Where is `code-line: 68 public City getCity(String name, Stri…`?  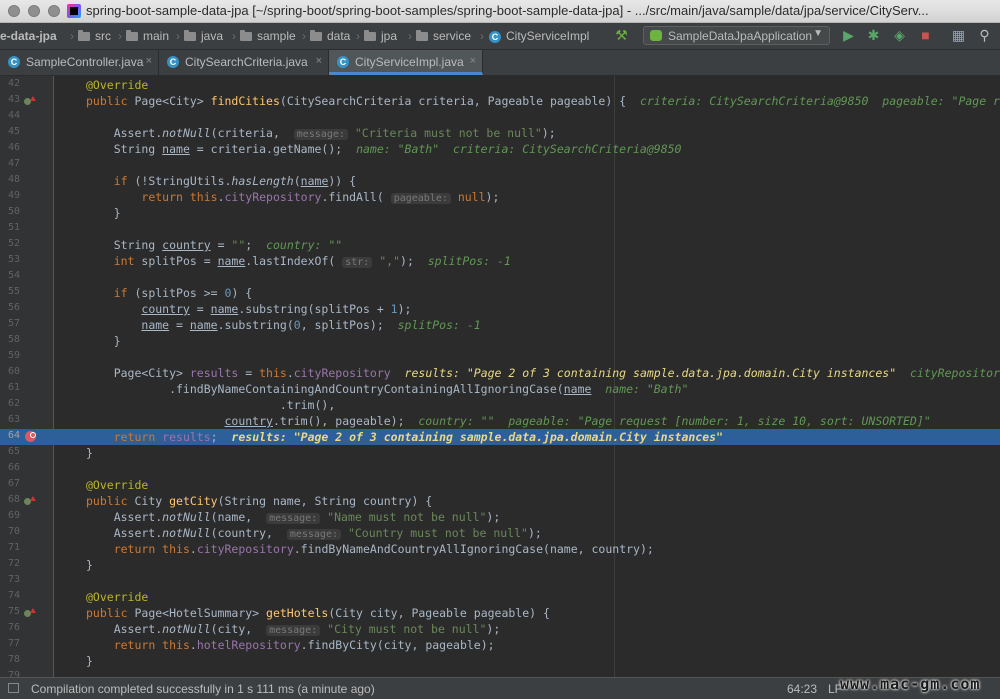
code-line: 68 public City getCity(String name, Stri… is located at coordinates (500, 501).